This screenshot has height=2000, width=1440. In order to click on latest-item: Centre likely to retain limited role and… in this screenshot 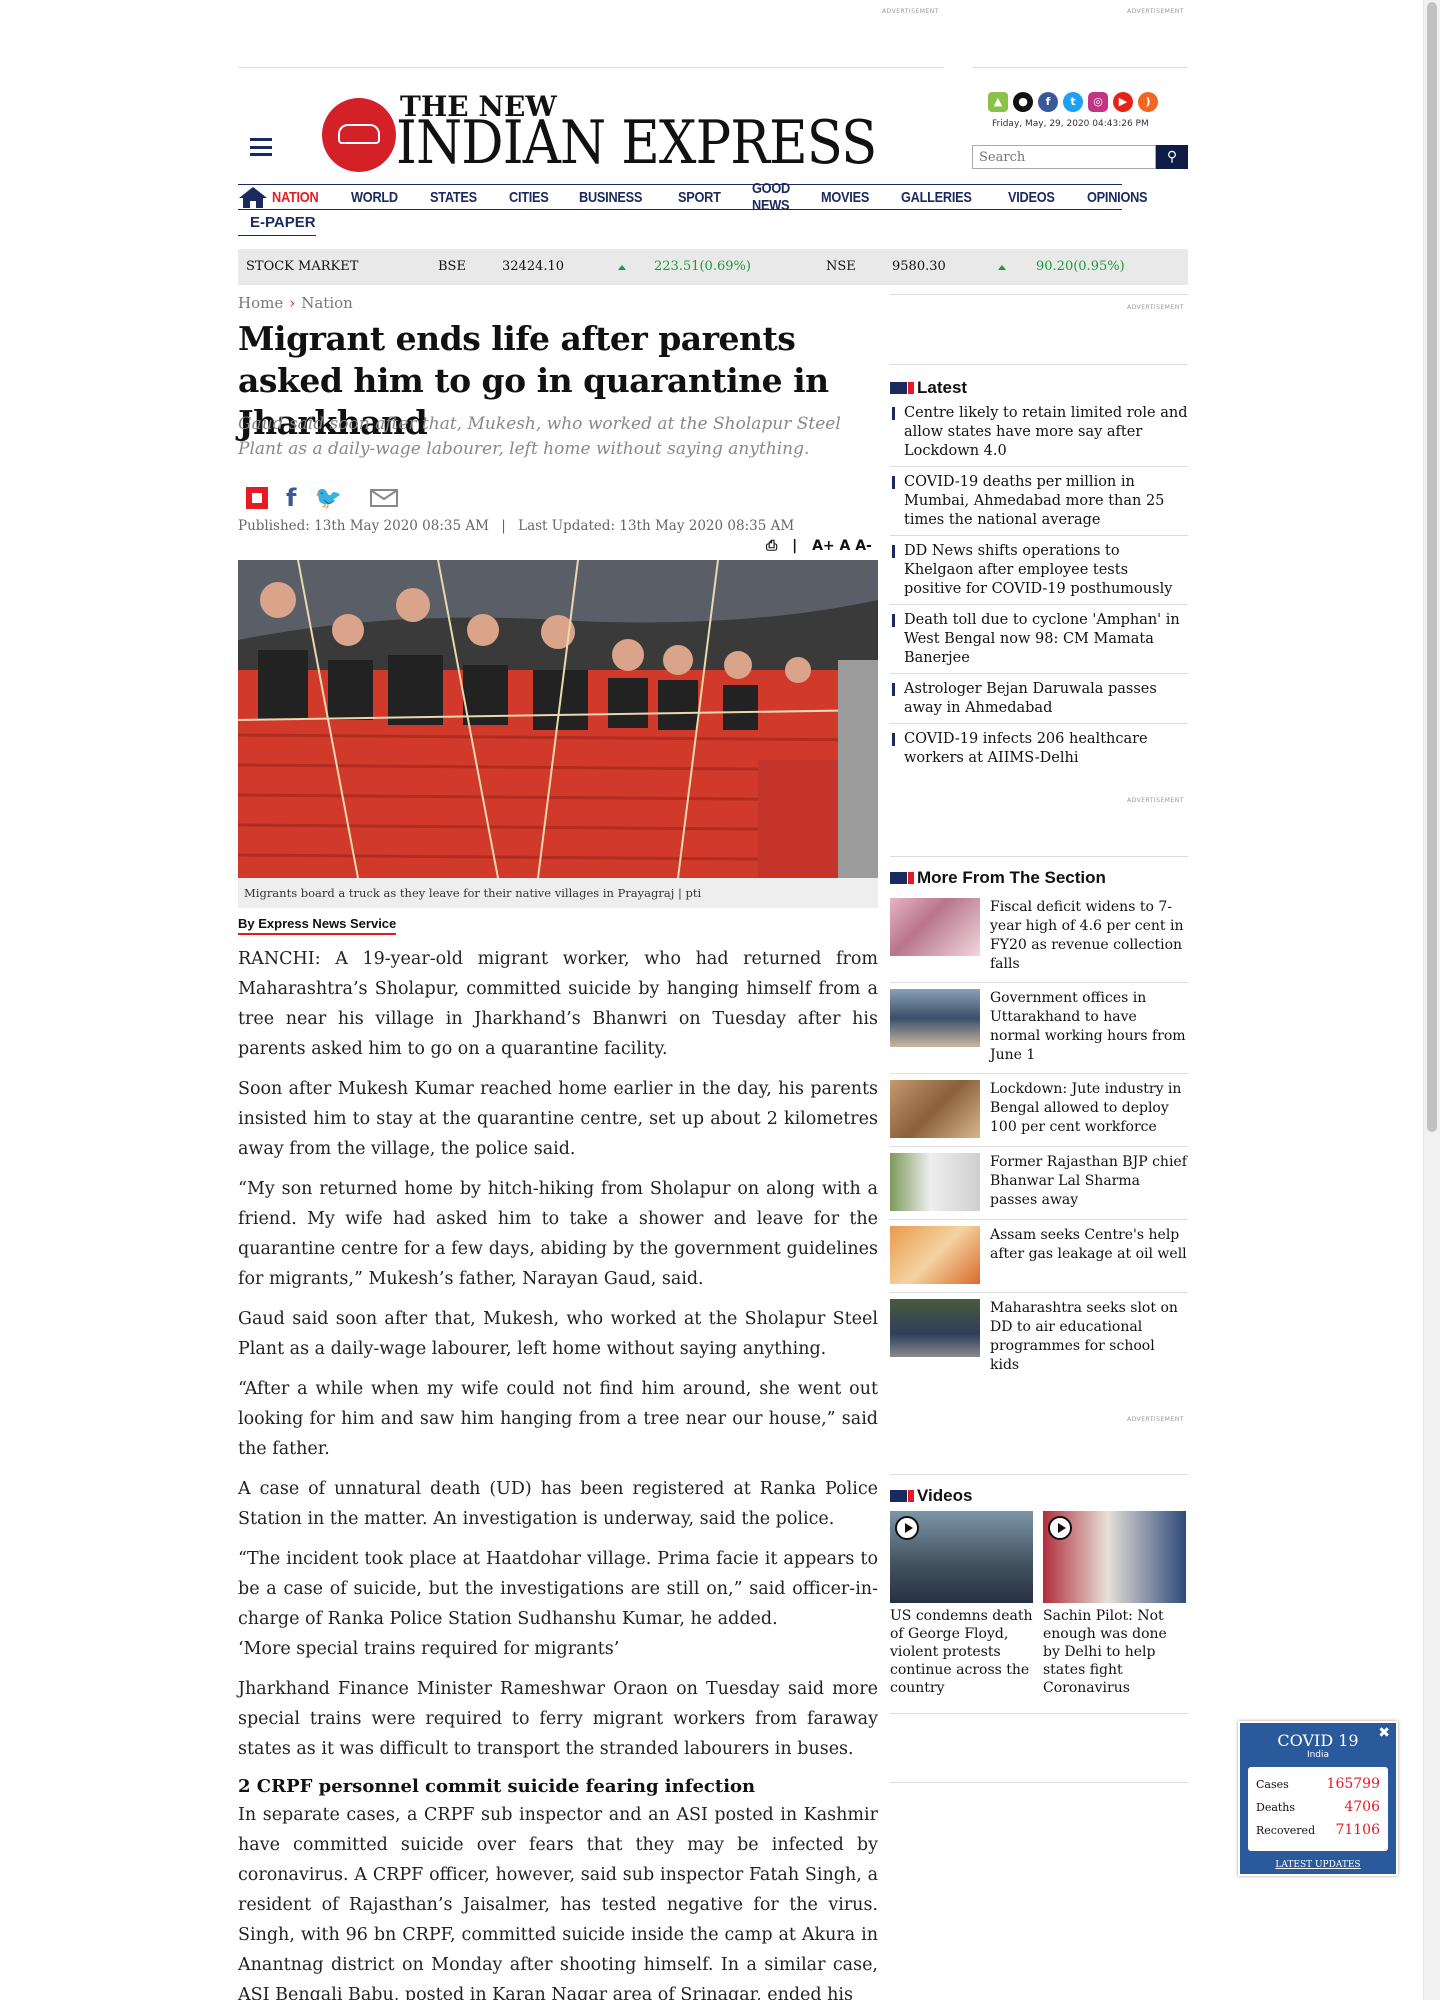, I will do `click(1039, 432)`.